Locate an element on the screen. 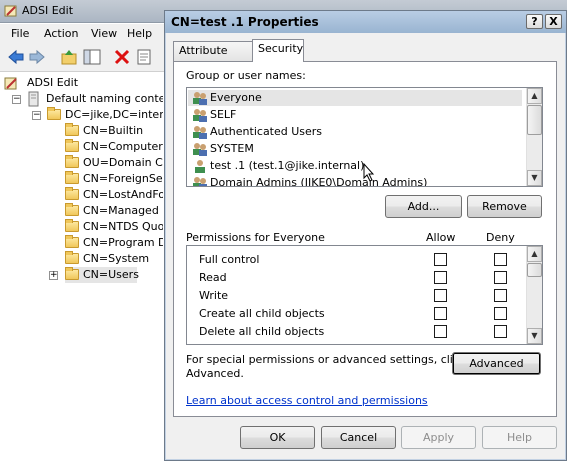  permission-row: Delete all child objects is located at coordinates (356, 331).